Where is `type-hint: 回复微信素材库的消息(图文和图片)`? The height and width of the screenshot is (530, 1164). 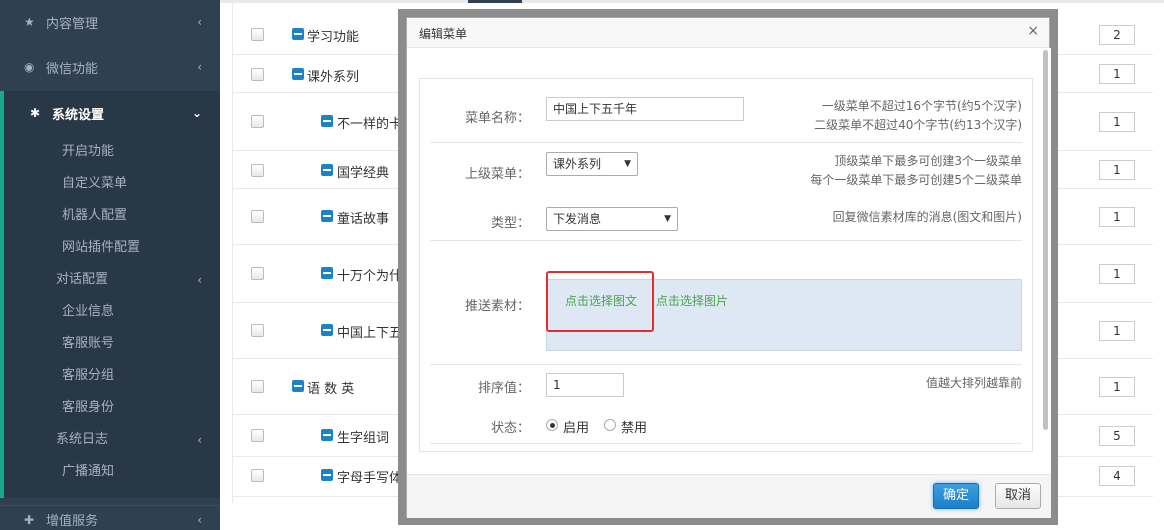
type-hint: 回复微信素材库的消息(图文和图片) is located at coordinates (927, 217).